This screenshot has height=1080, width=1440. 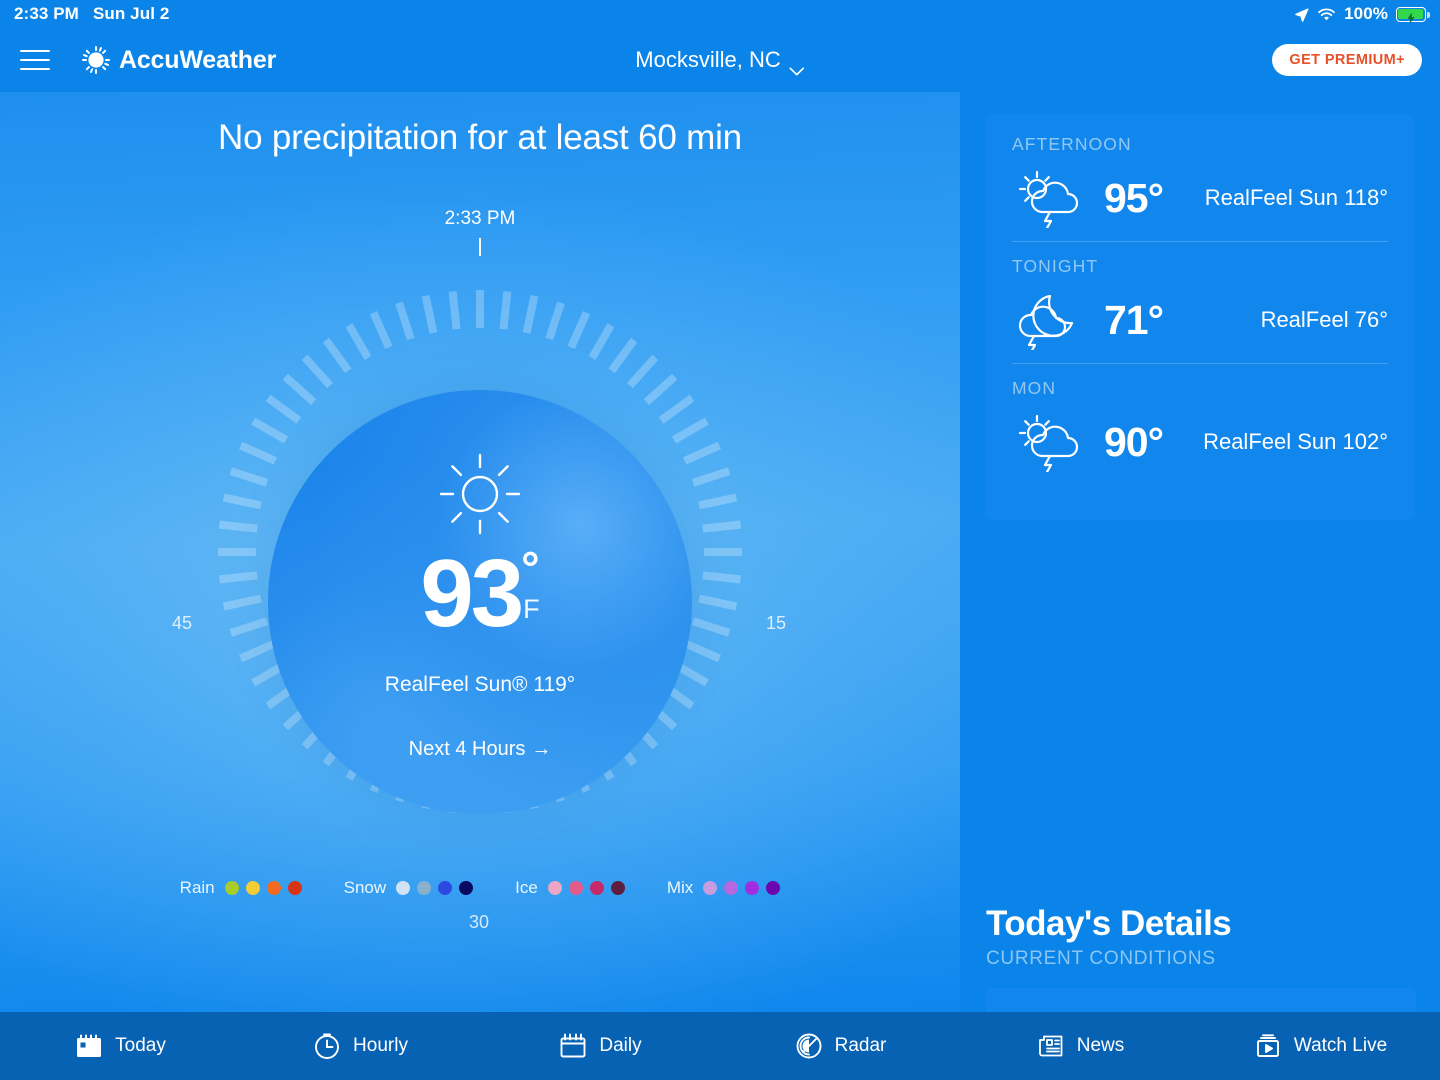 What do you see at coordinates (776, 623) in the screenshot?
I see `dial-label-15: 15` at bounding box center [776, 623].